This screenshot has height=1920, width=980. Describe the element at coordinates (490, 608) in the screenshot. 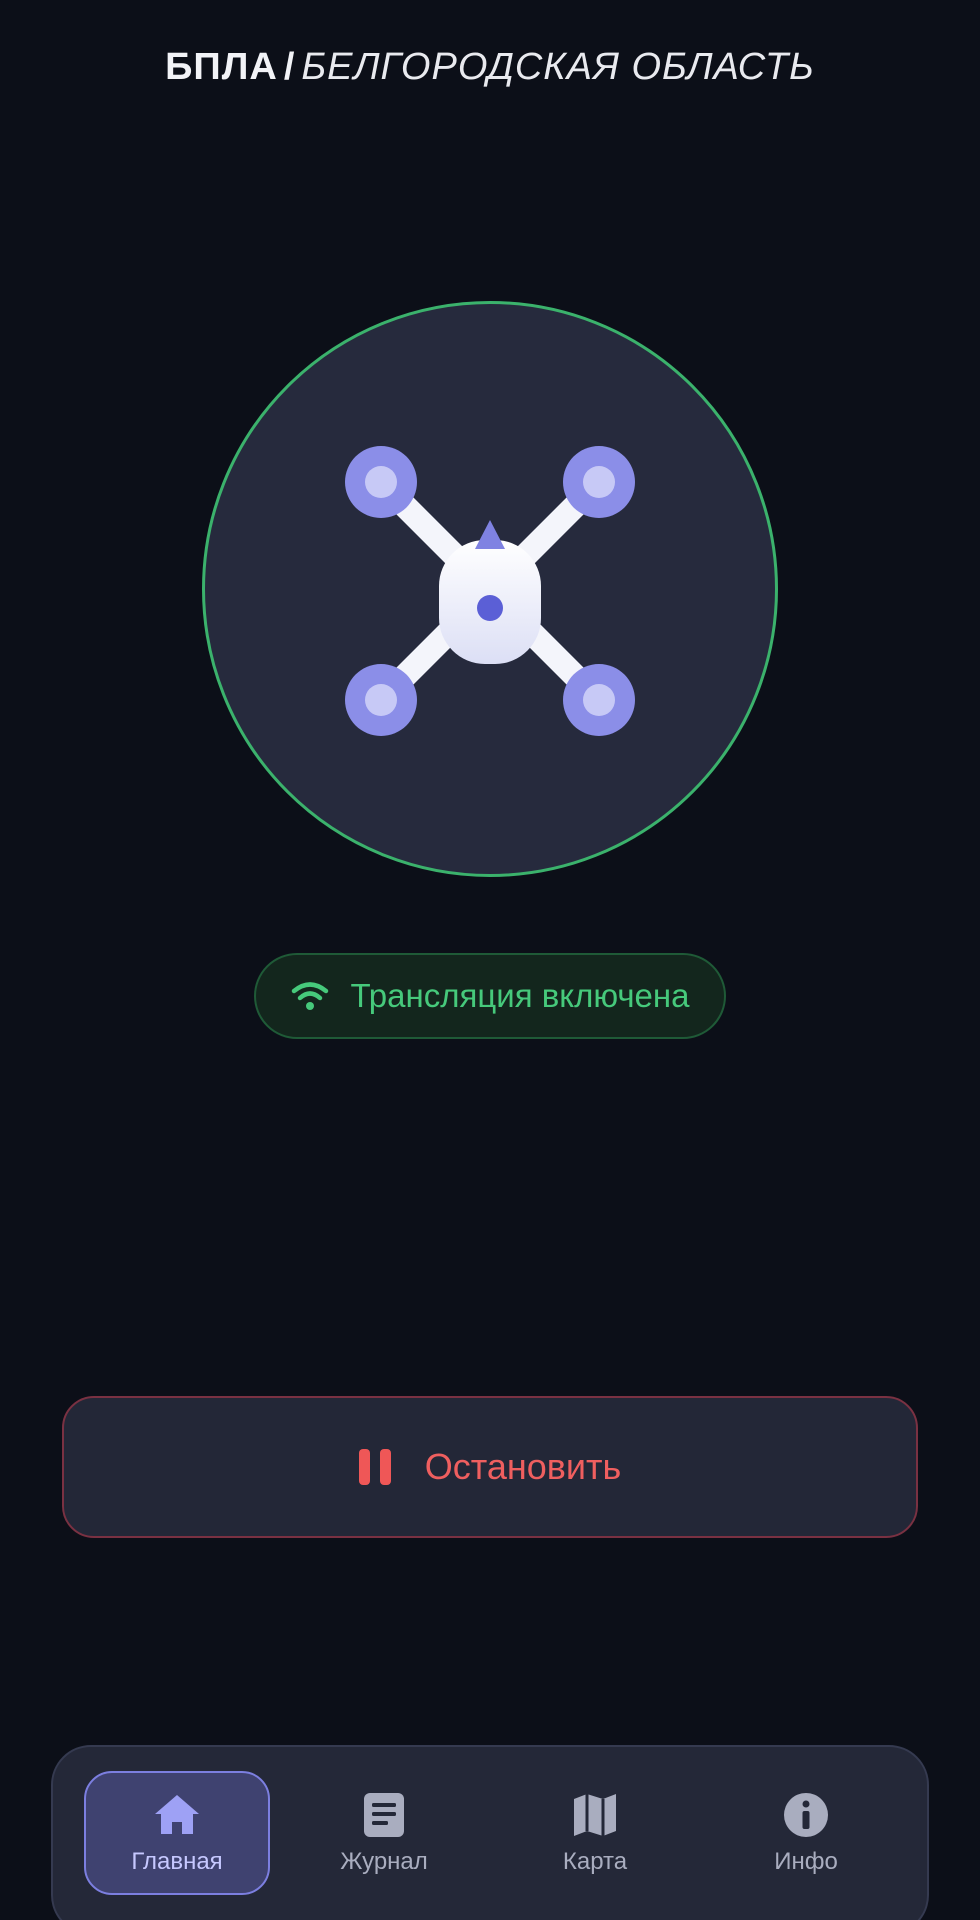

I see `drone-center-dot` at that location.